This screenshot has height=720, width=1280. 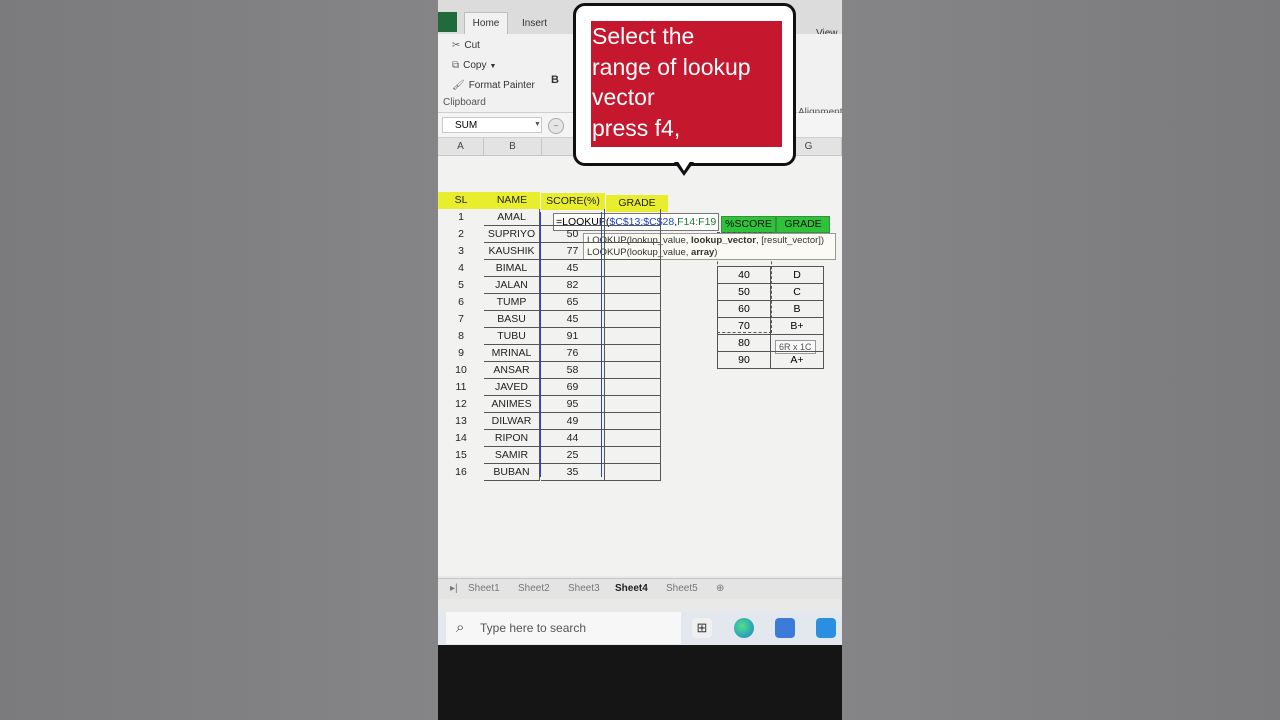 What do you see at coordinates (513, 147) in the screenshot?
I see `column-header-b: B` at bounding box center [513, 147].